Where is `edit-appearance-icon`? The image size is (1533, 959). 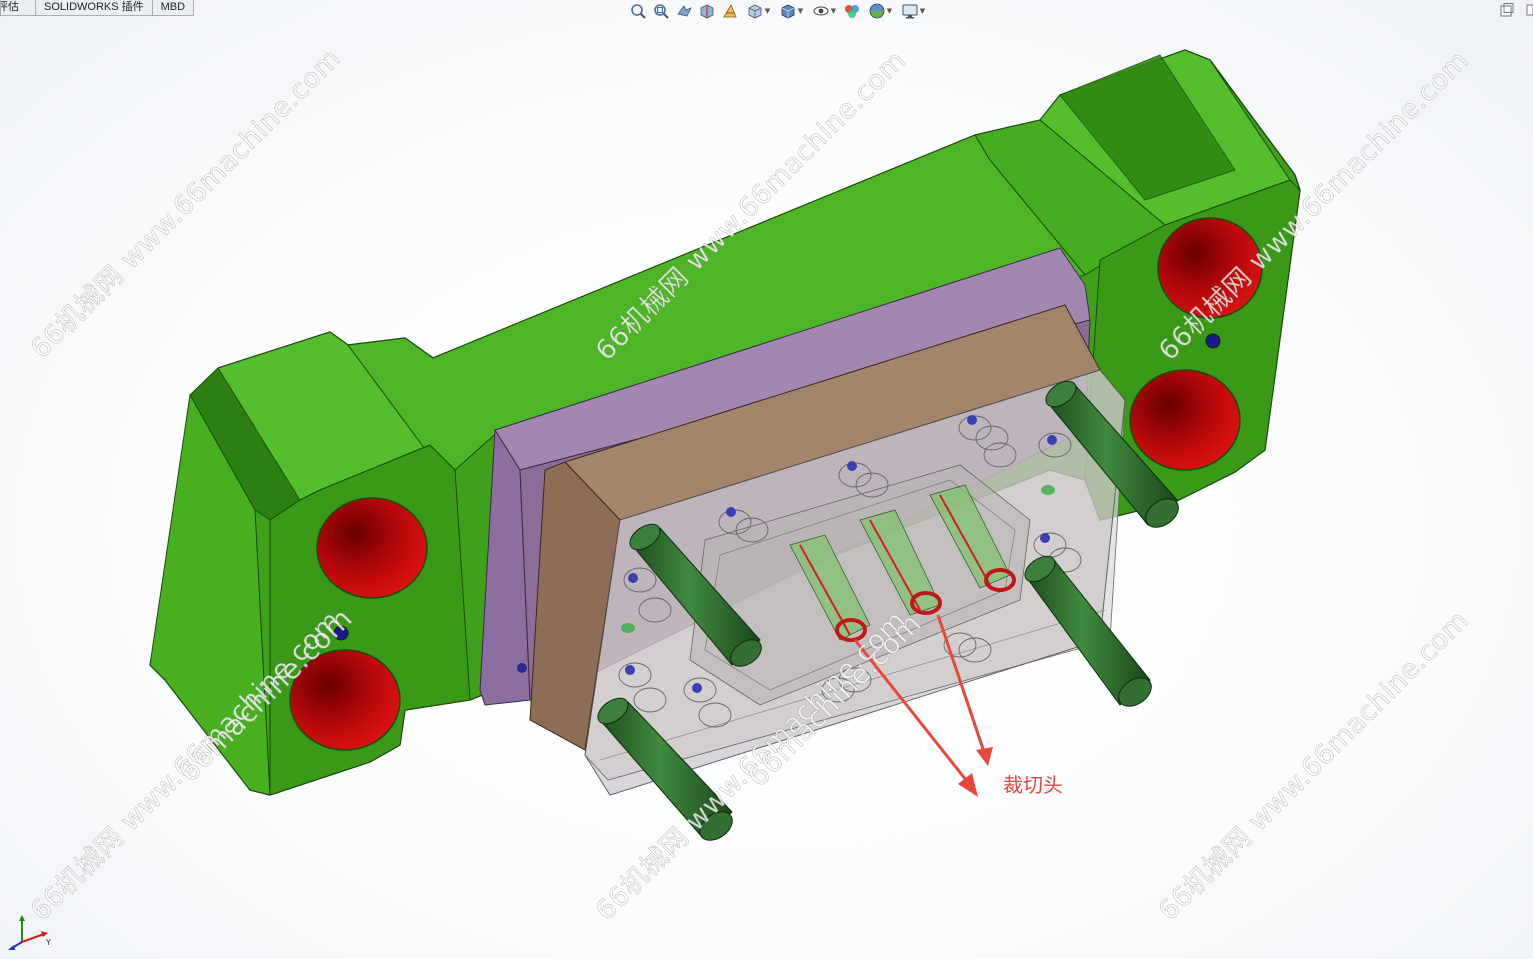
edit-appearance-icon is located at coordinates (852, 11).